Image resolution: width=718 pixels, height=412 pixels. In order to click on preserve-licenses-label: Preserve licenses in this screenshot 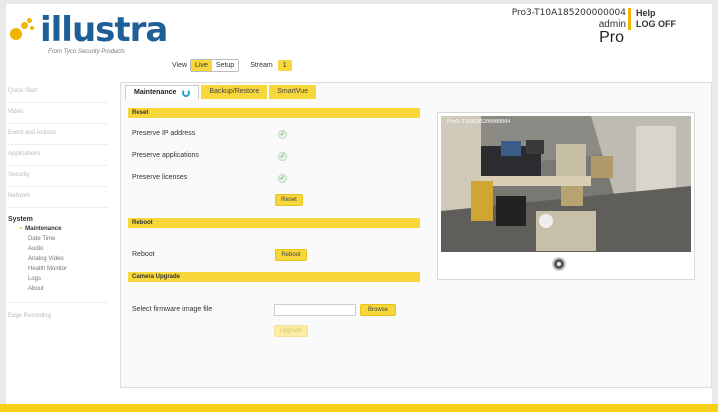, I will do `click(160, 177)`.